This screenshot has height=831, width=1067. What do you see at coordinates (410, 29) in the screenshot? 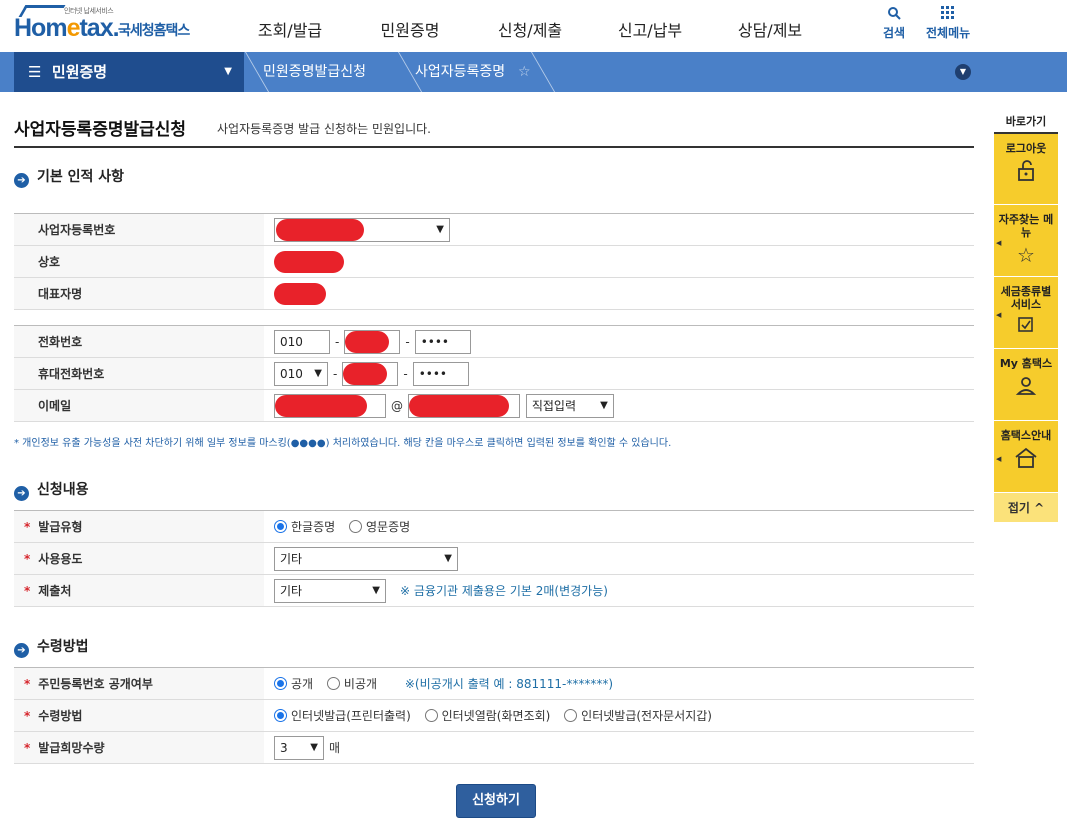
I see `gnb-certificates: 민원증명` at bounding box center [410, 29].